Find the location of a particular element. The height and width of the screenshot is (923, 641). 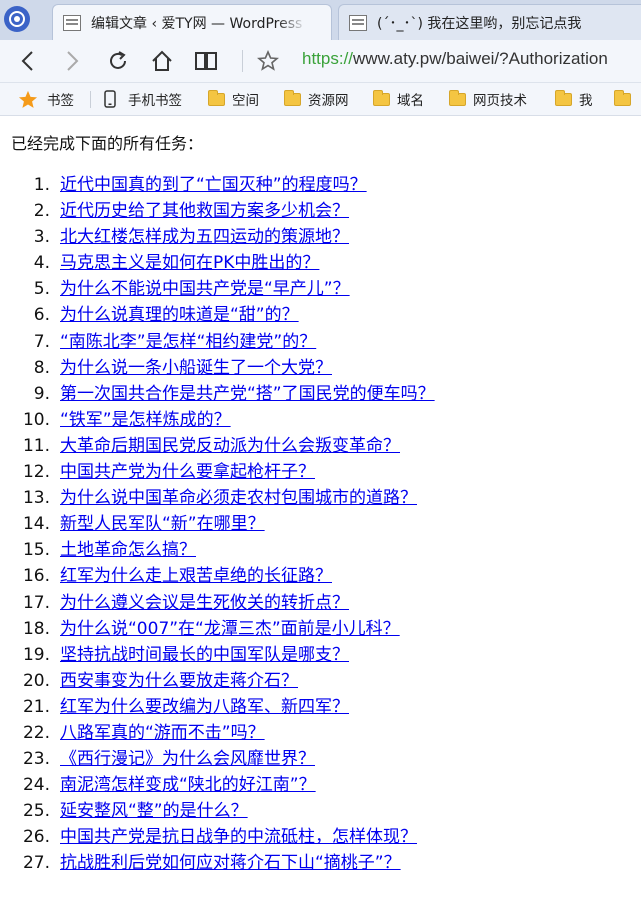

task-number: 8. is located at coordinates (41, 367).